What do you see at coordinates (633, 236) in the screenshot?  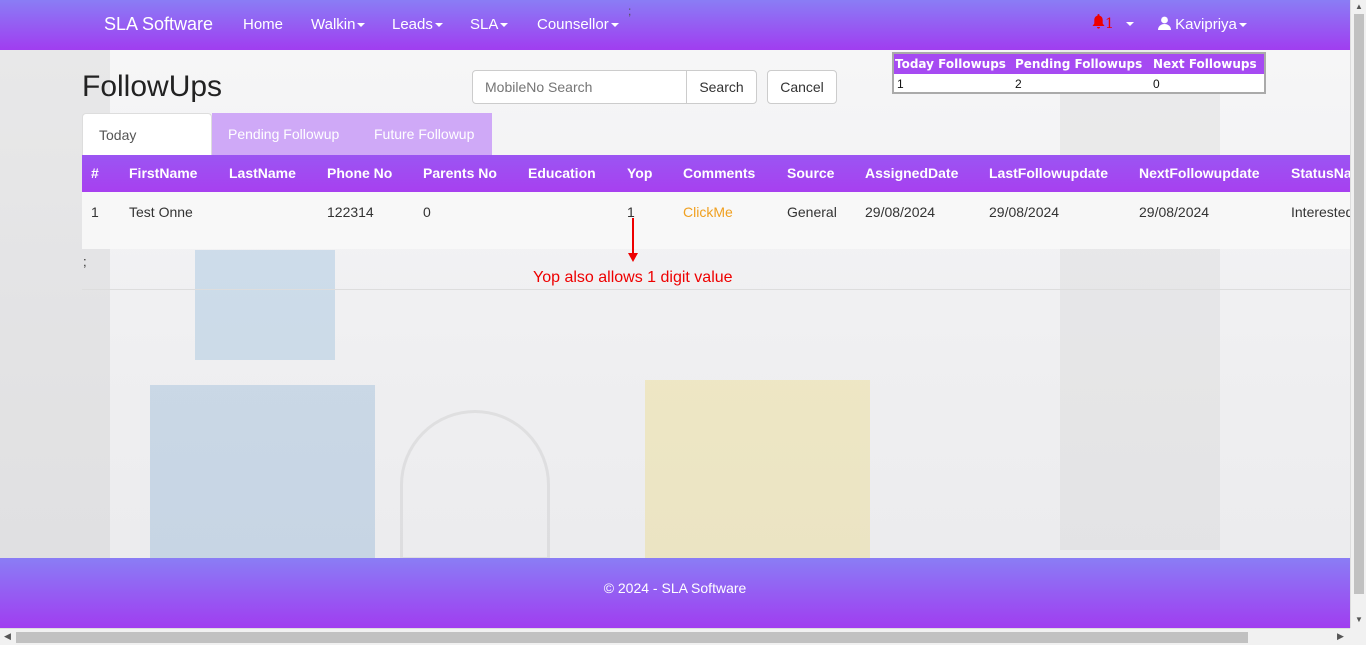 I see `annotation-arrow` at bounding box center [633, 236].